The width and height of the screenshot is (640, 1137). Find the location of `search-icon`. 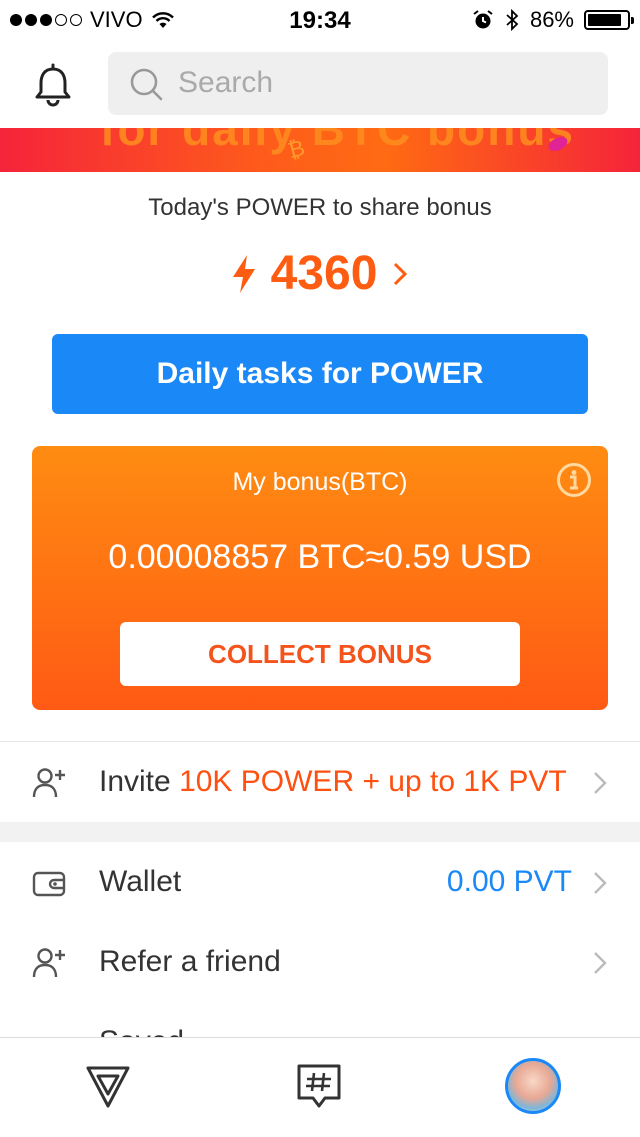

search-icon is located at coordinates (146, 84).